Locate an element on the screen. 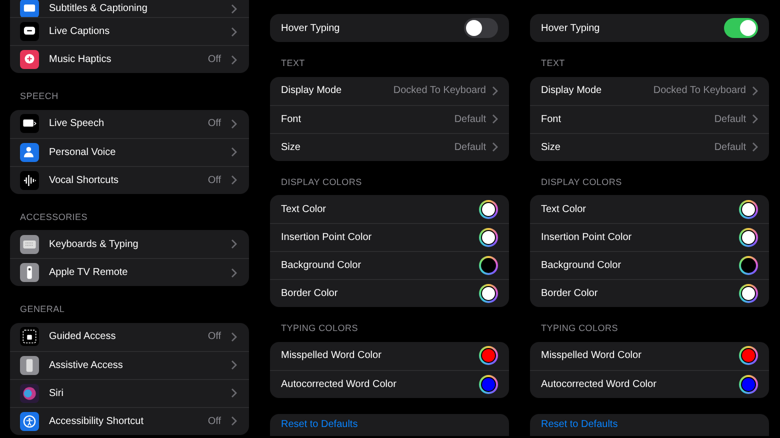 The image size is (780, 438). settings-row: Apple TV Remote is located at coordinates (129, 272).